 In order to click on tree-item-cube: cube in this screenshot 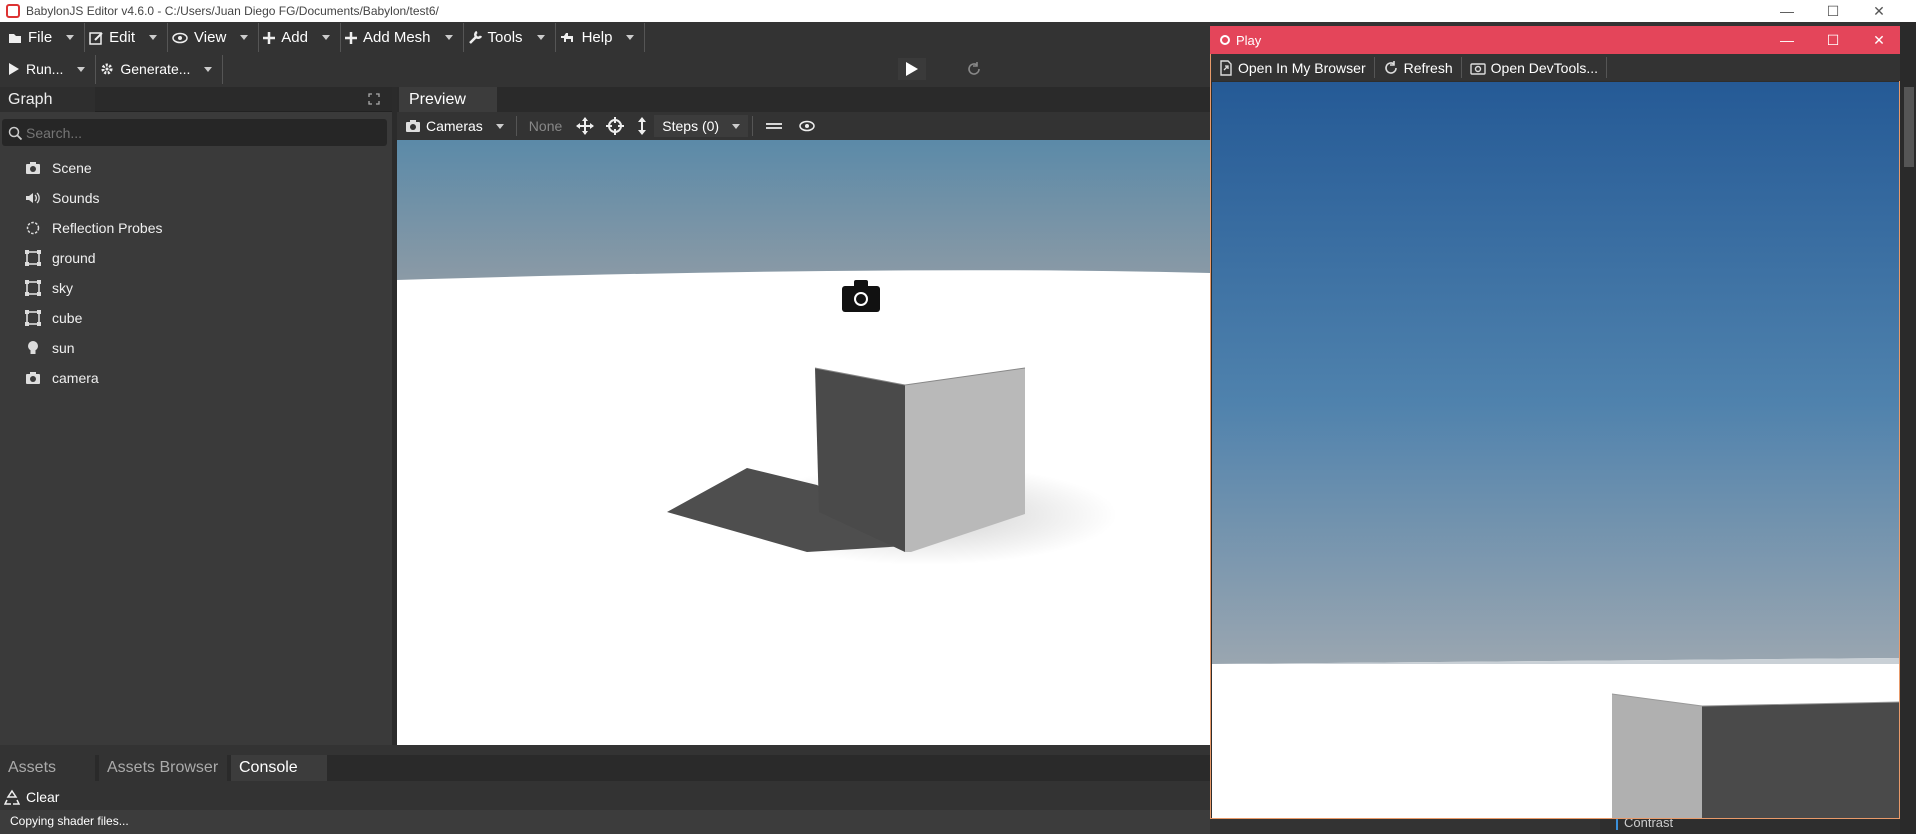, I will do `click(53, 318)`.